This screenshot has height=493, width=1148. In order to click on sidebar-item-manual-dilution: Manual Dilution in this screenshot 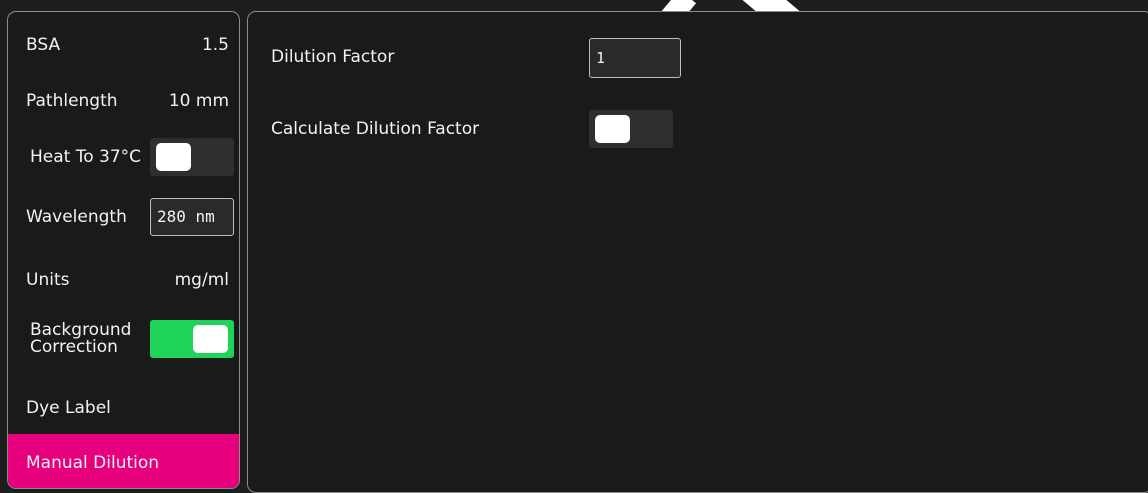, I will do `click(123, 461)`.